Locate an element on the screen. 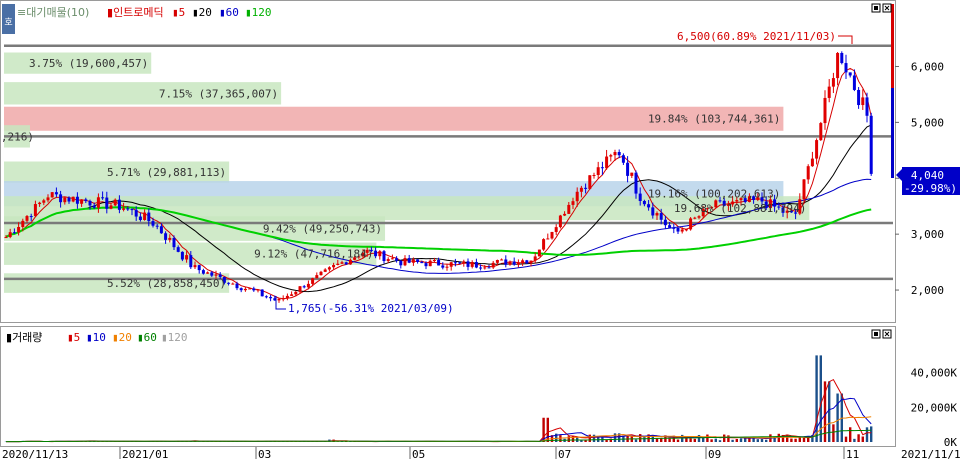 This screenshot has height=463, width=960. vol-legend-ma60: ▮60 is located at coordinates (147, 337).